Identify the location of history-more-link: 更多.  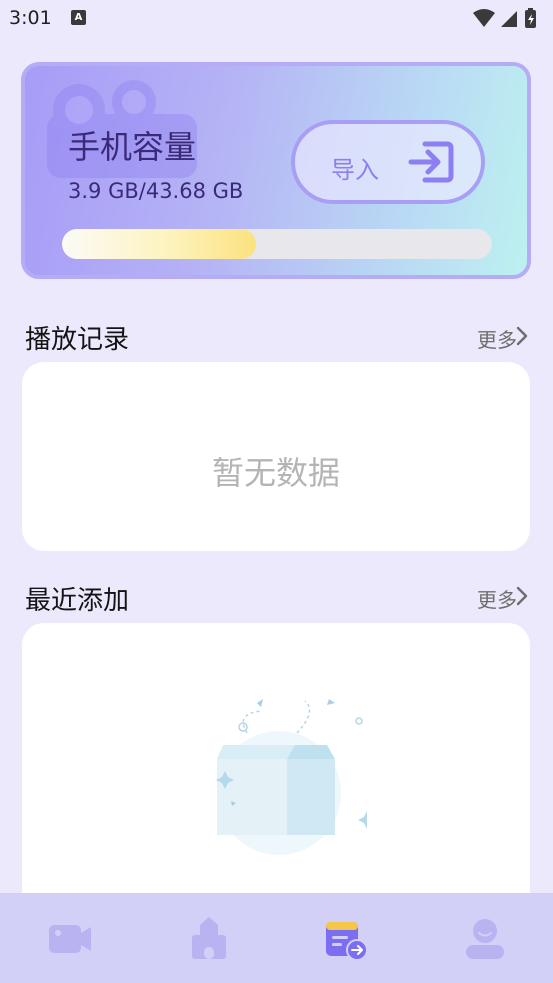
(497, 338).